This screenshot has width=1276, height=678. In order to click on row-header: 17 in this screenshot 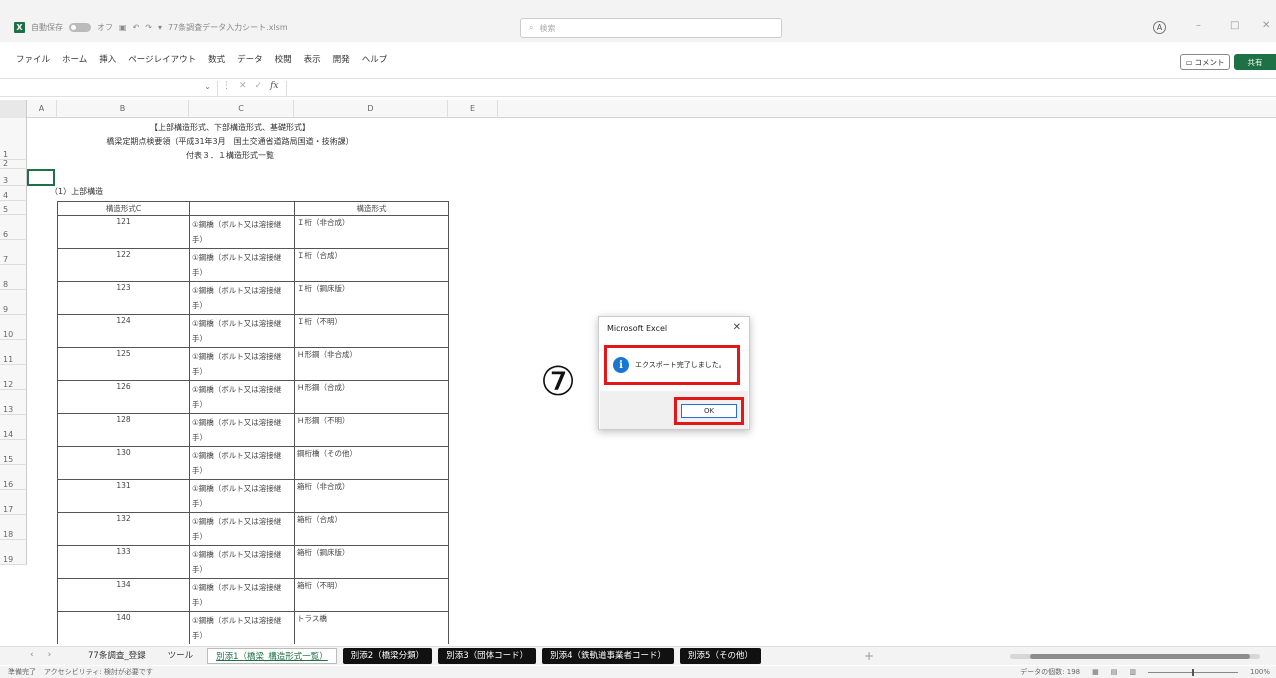, I will do `click(13, 502)`.